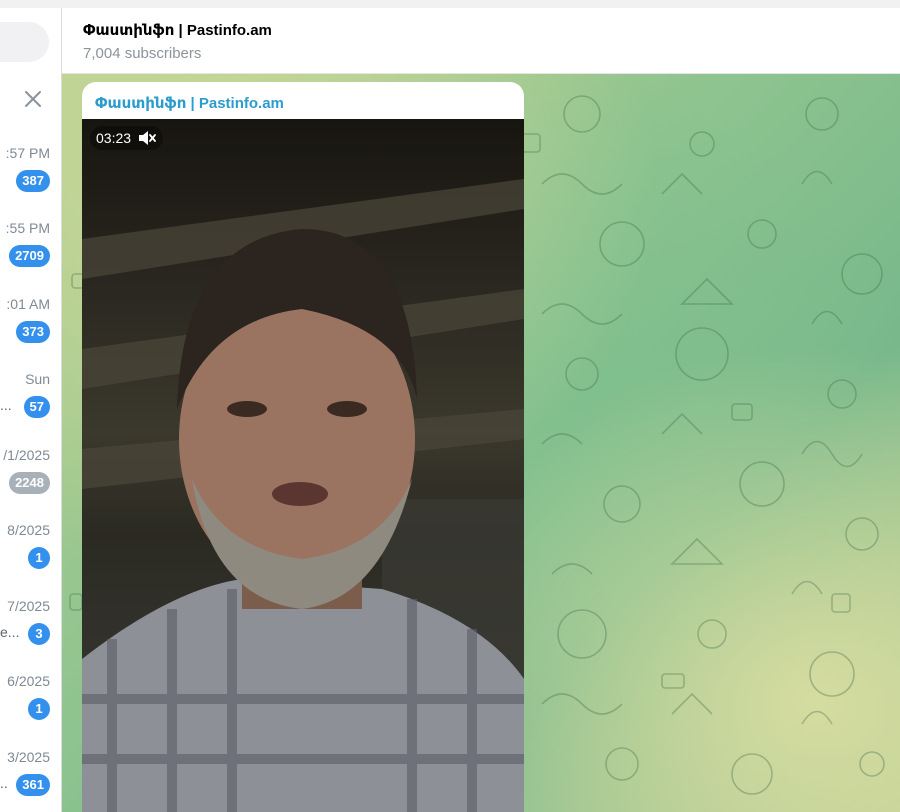 This screenshot has height=812, width=900. I want to click on chat-list-item: Sun ... 57, so click(30, 406).